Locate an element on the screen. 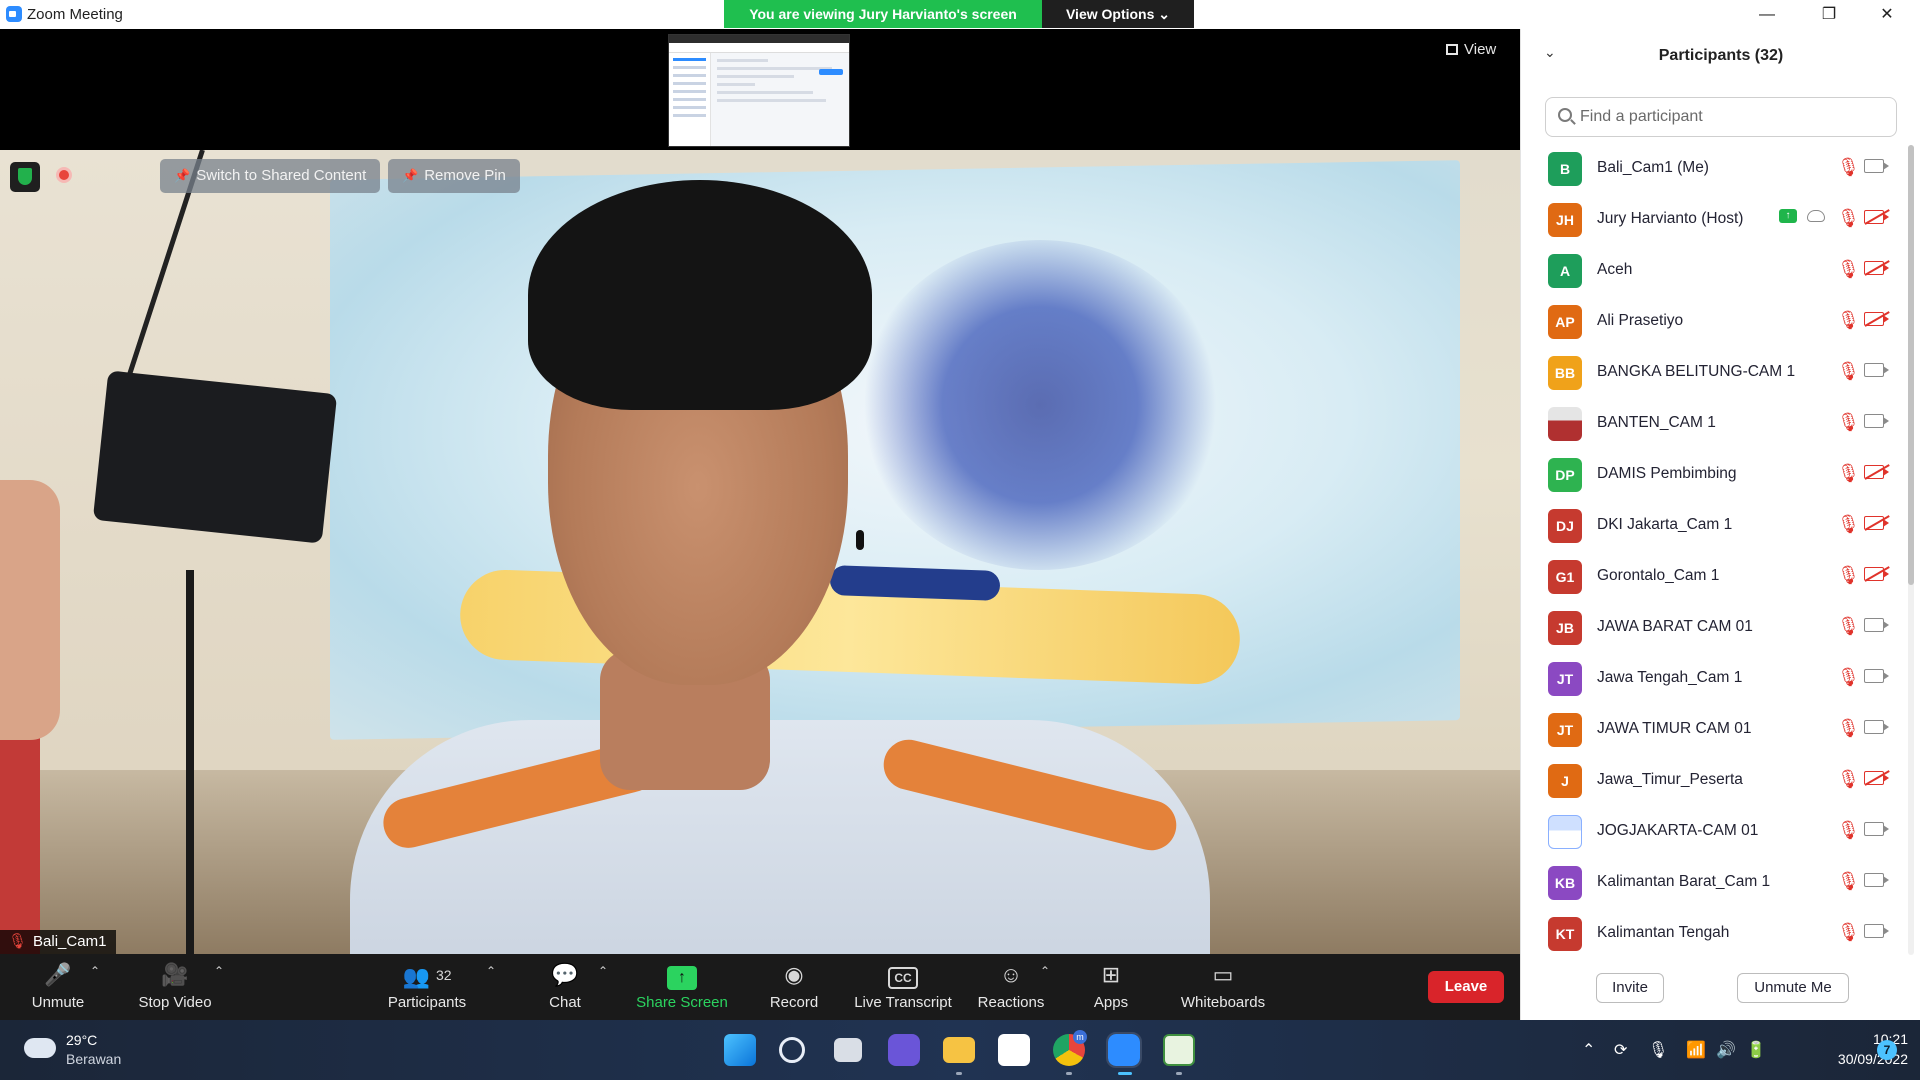 The image size is (1920, 1080). participant-row: A Aceh 🎙 is located at coordinates (1711, 270).